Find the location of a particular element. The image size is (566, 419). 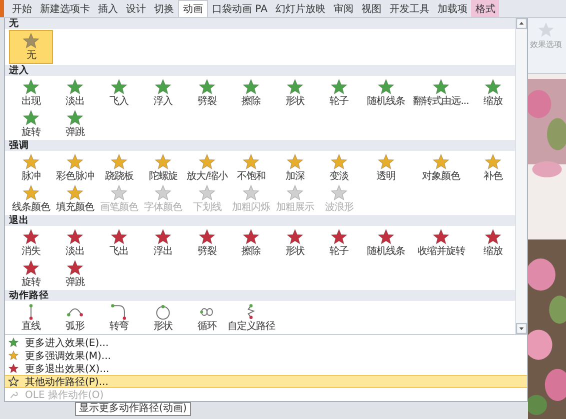

animation-option: 脉冲 is located at coordinates (31, 167).